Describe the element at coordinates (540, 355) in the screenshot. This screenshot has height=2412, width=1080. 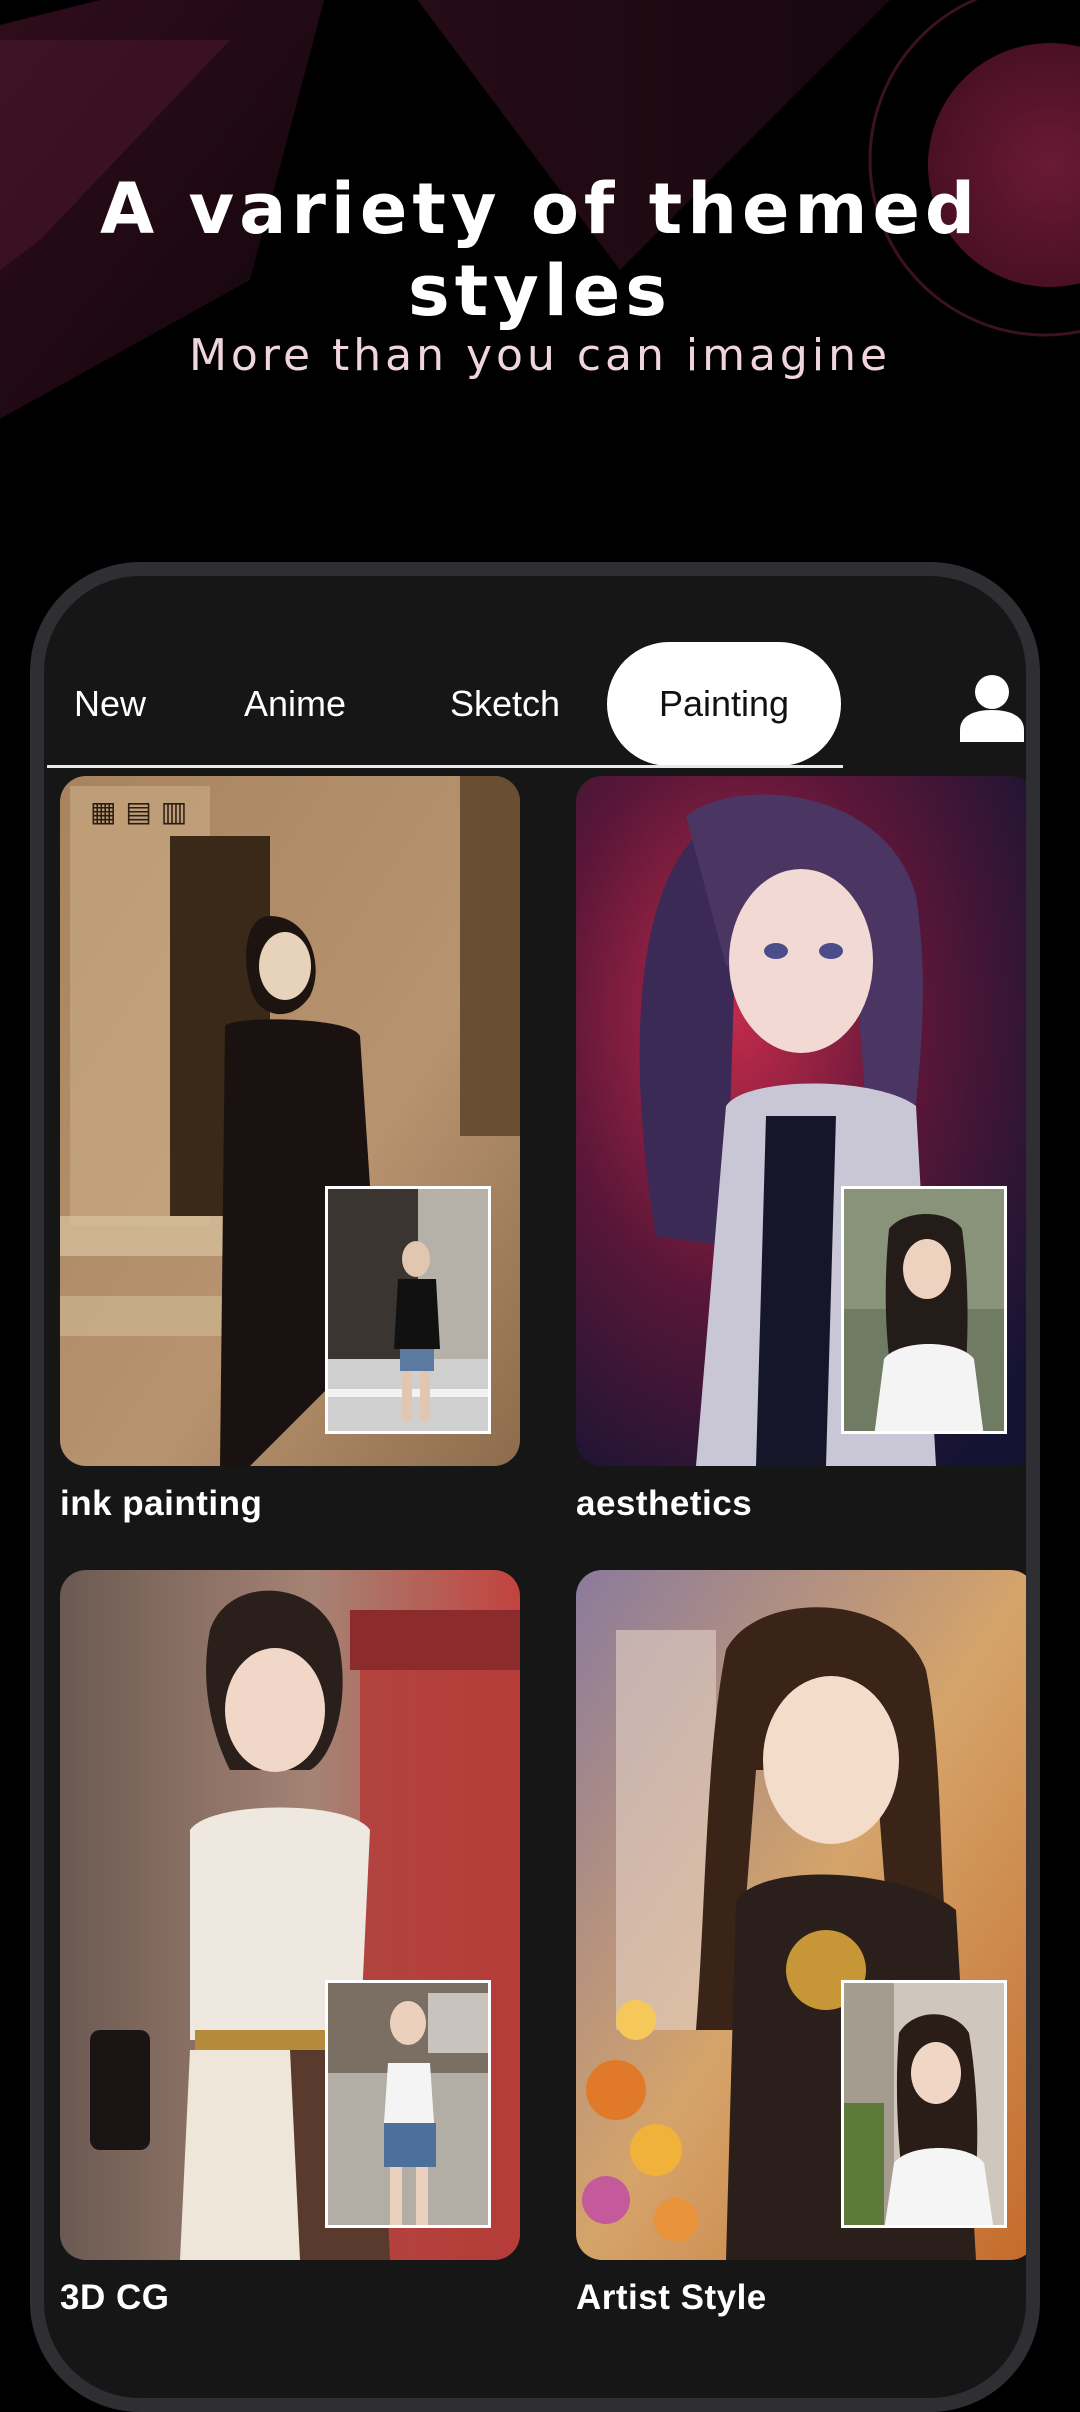
I see `hero-subtitle: More than you can imagine` at that location.